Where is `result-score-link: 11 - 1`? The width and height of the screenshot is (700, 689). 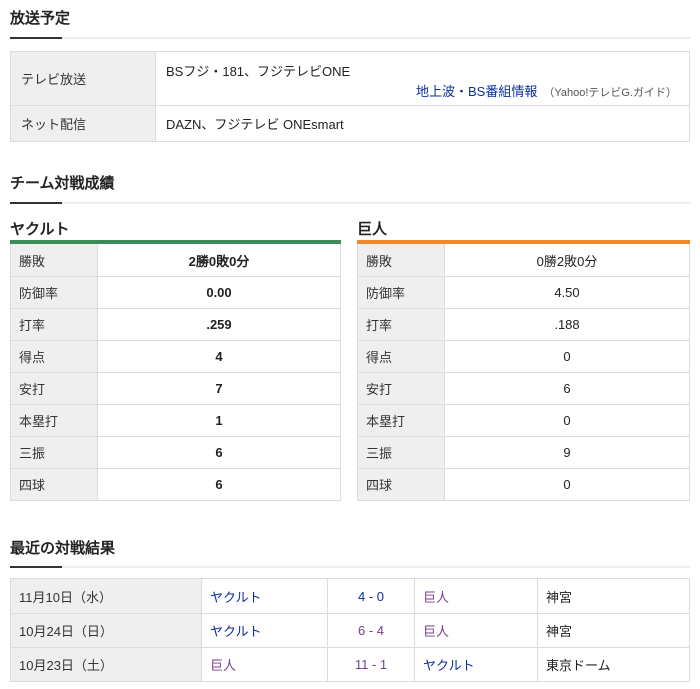
result-score-link: 11 - 1 is located at coordinates (371, 664).